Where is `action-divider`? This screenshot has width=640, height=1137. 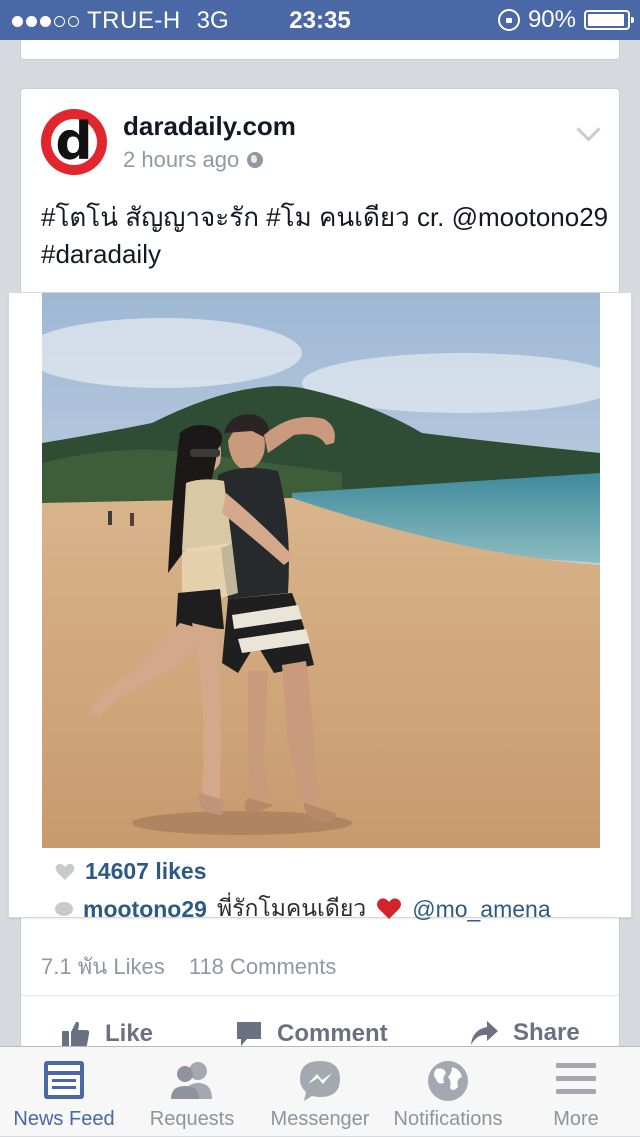
action-divider is located at coordinates (320, 995).